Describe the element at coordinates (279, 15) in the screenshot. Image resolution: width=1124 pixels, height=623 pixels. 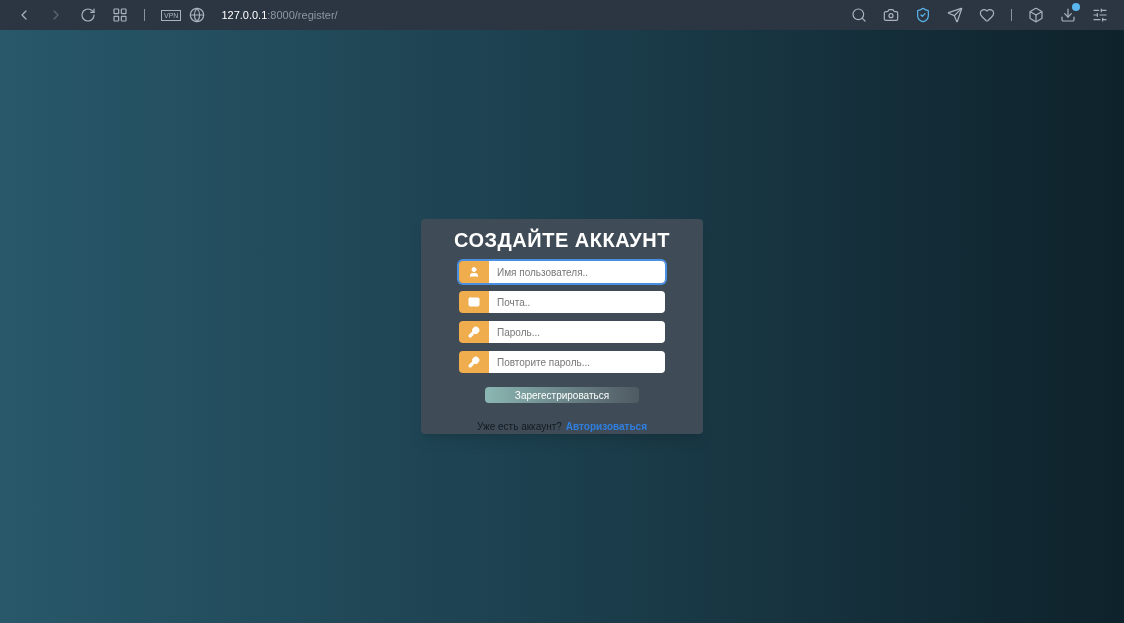
I see `url-field: 127.0.0.1:8000/register/` at that location.